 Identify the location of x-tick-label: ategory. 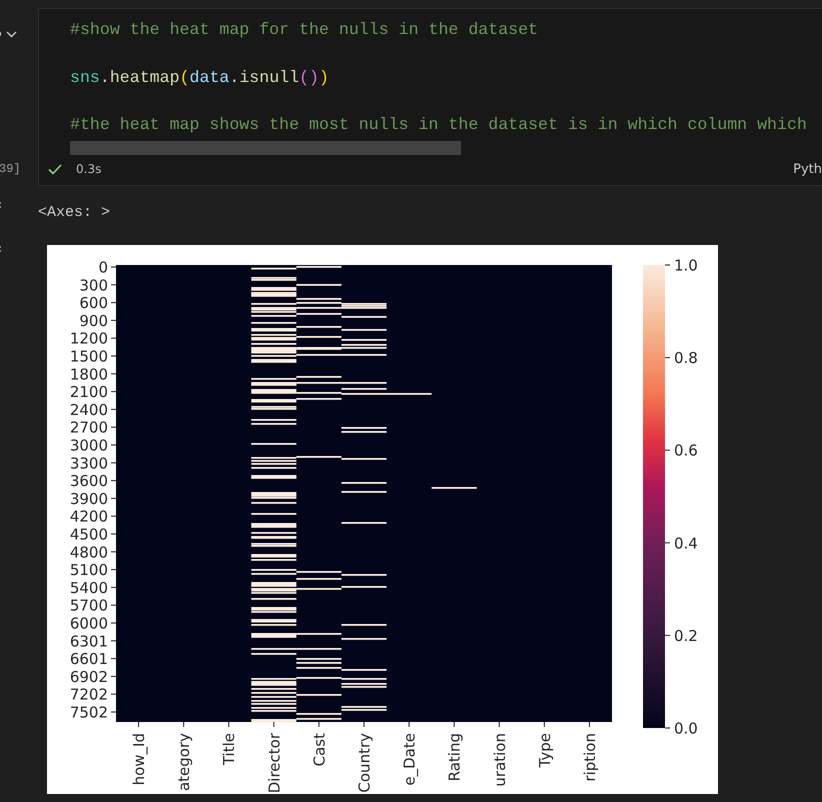
(184, 762).